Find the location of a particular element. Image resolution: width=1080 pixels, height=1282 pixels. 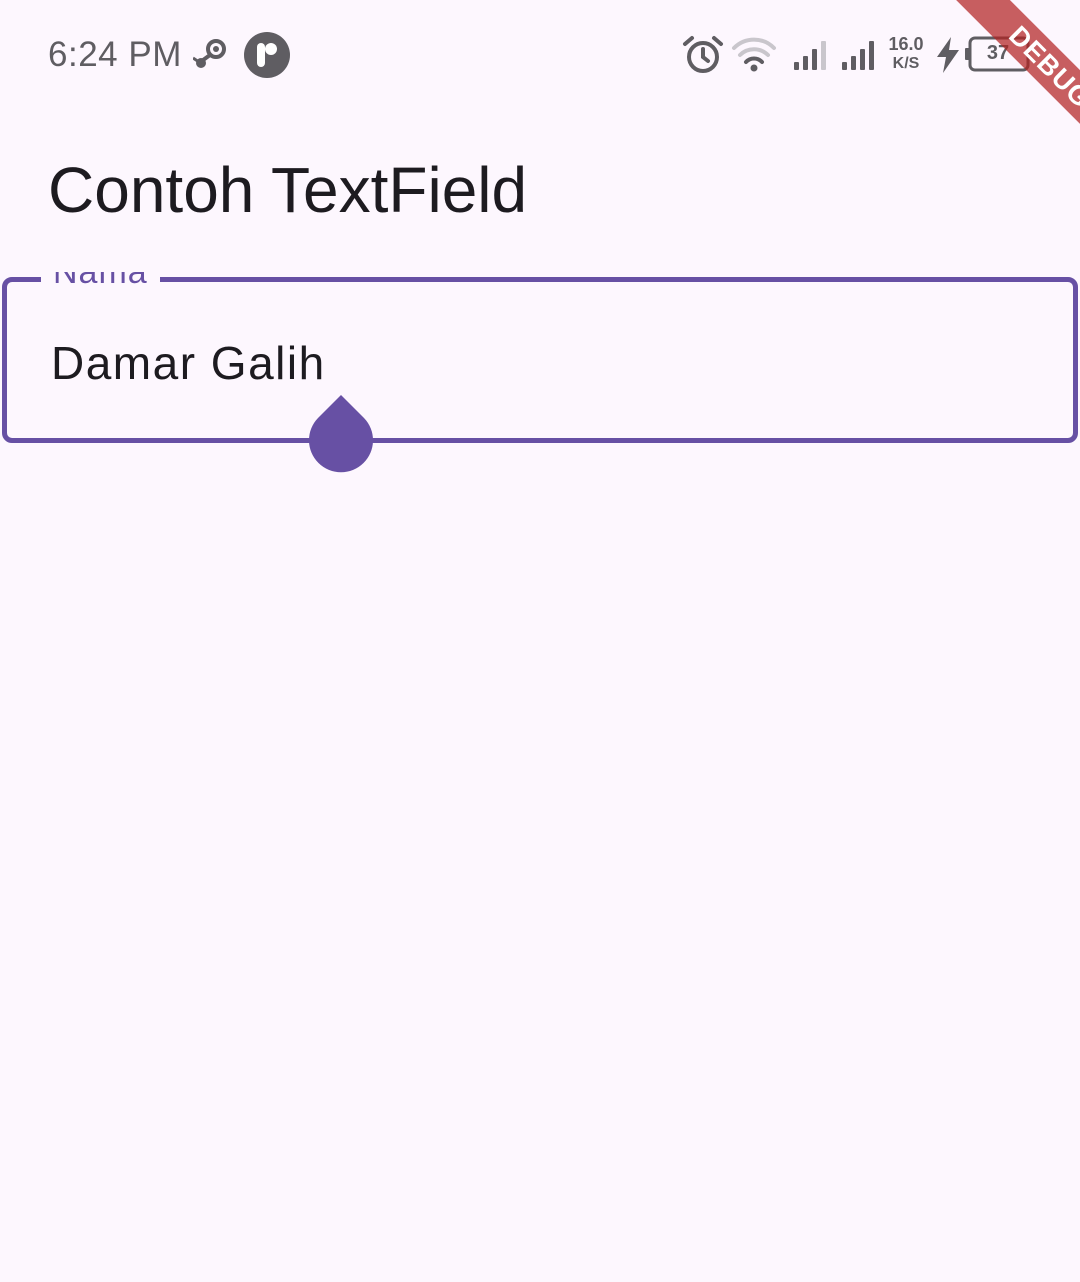

text-field-label-container: Nama is located at coordinates (100, 281).